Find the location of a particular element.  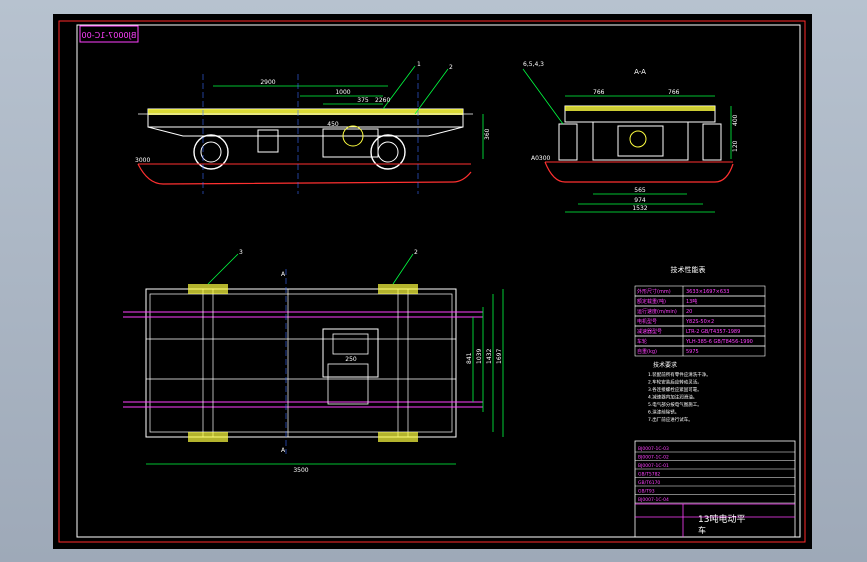

part-row-code: GB/T6170 is located at coordinates (649, 483).